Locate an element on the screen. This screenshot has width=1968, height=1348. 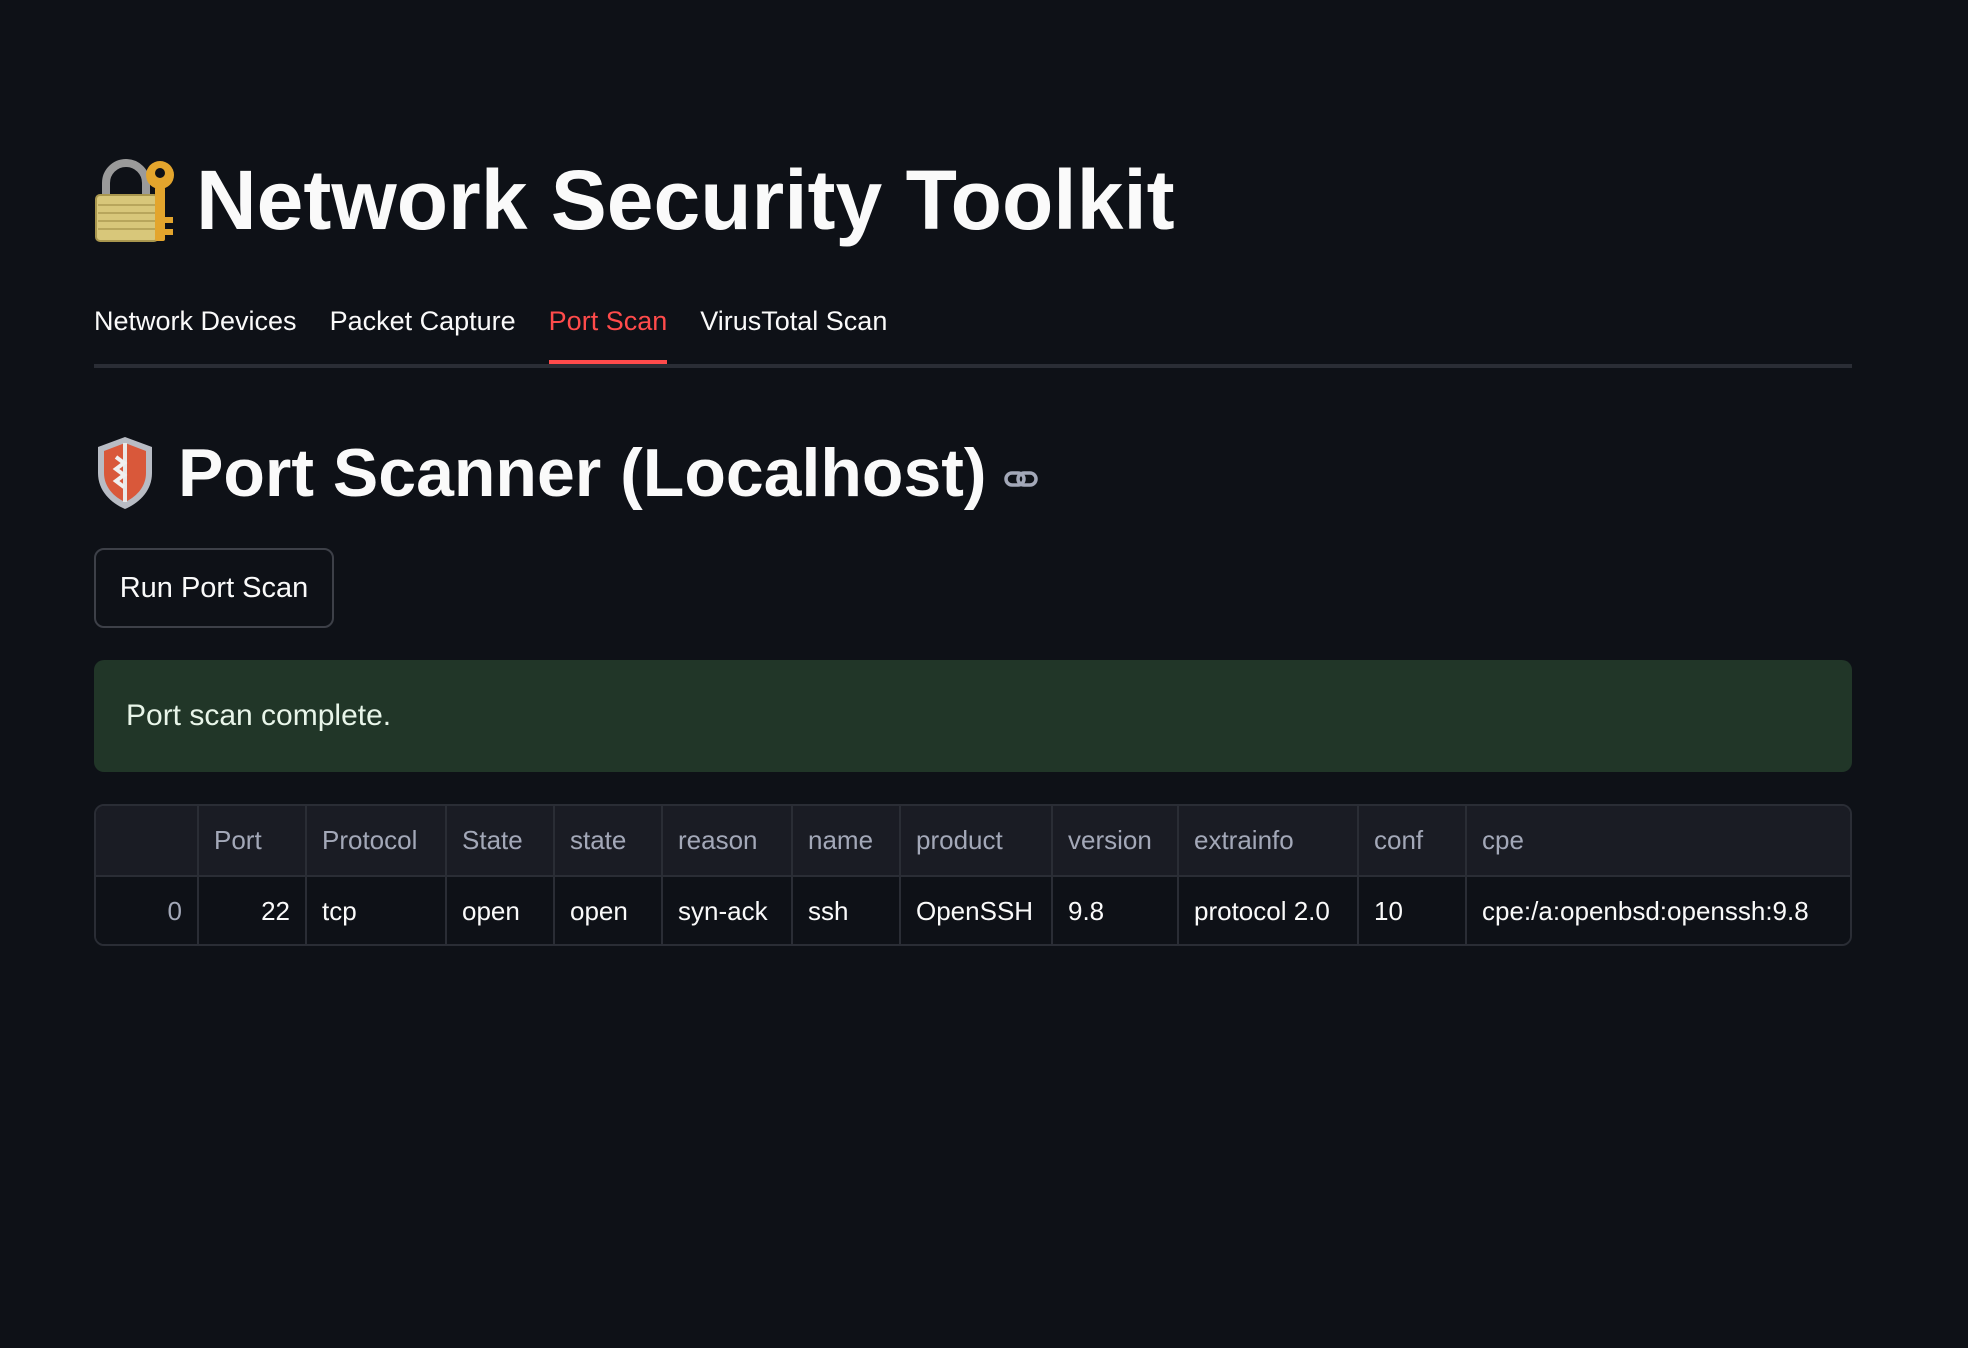
column-header-version: version is located at coordinates (1115, 841).